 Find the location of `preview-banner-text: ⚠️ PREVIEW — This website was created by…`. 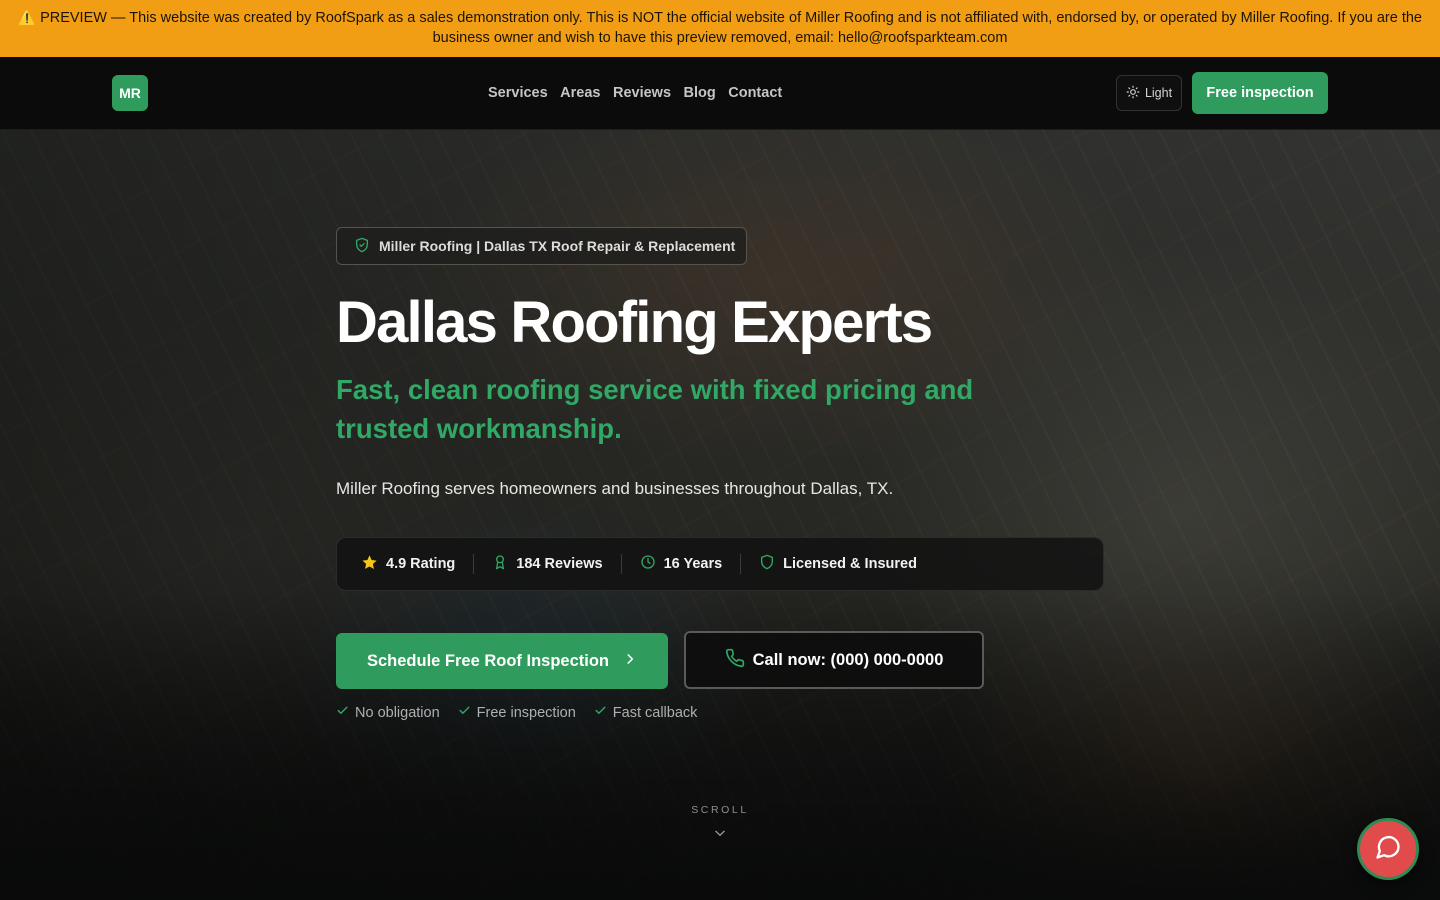

preview-banner-text: ⚠️ PREVIEW — This website was created by… is located at coordinates (719, 28).